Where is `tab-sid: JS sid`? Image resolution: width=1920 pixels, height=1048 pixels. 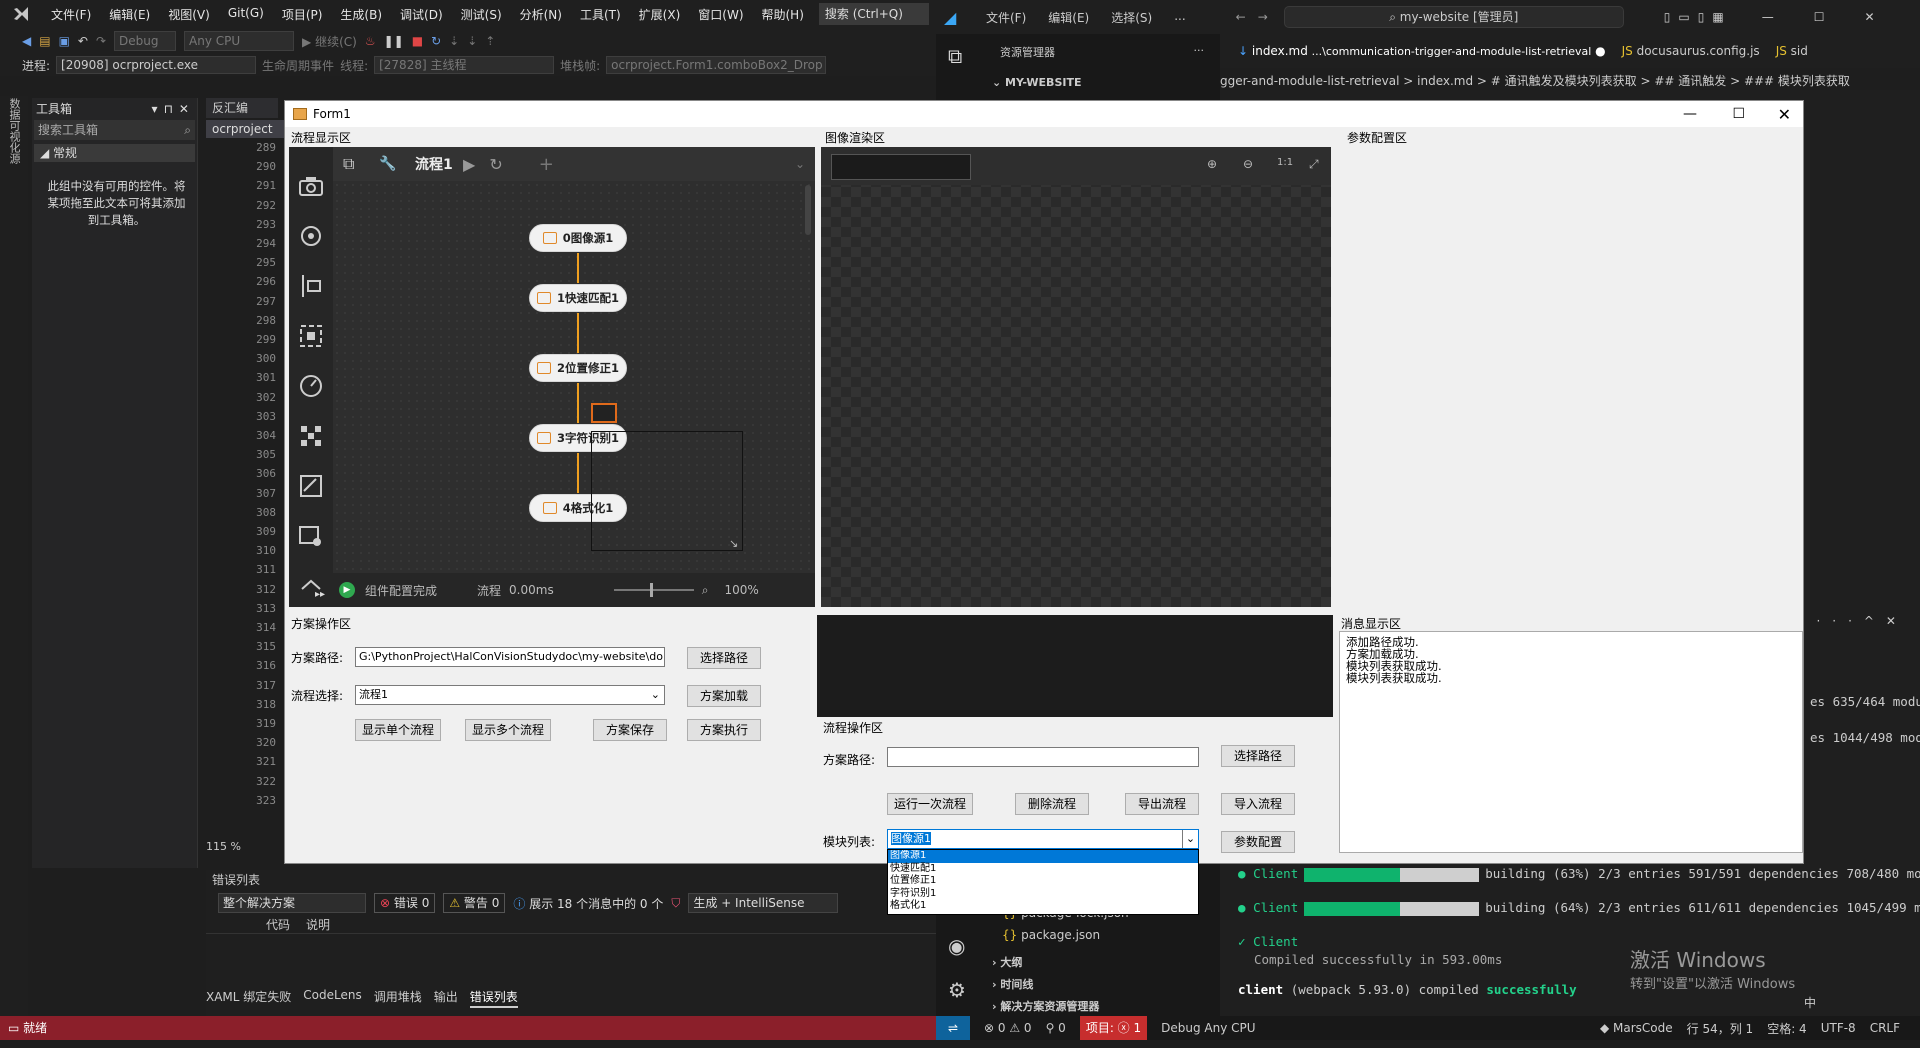
tab-sid: JS sid is located at coordinates (1792, 51).